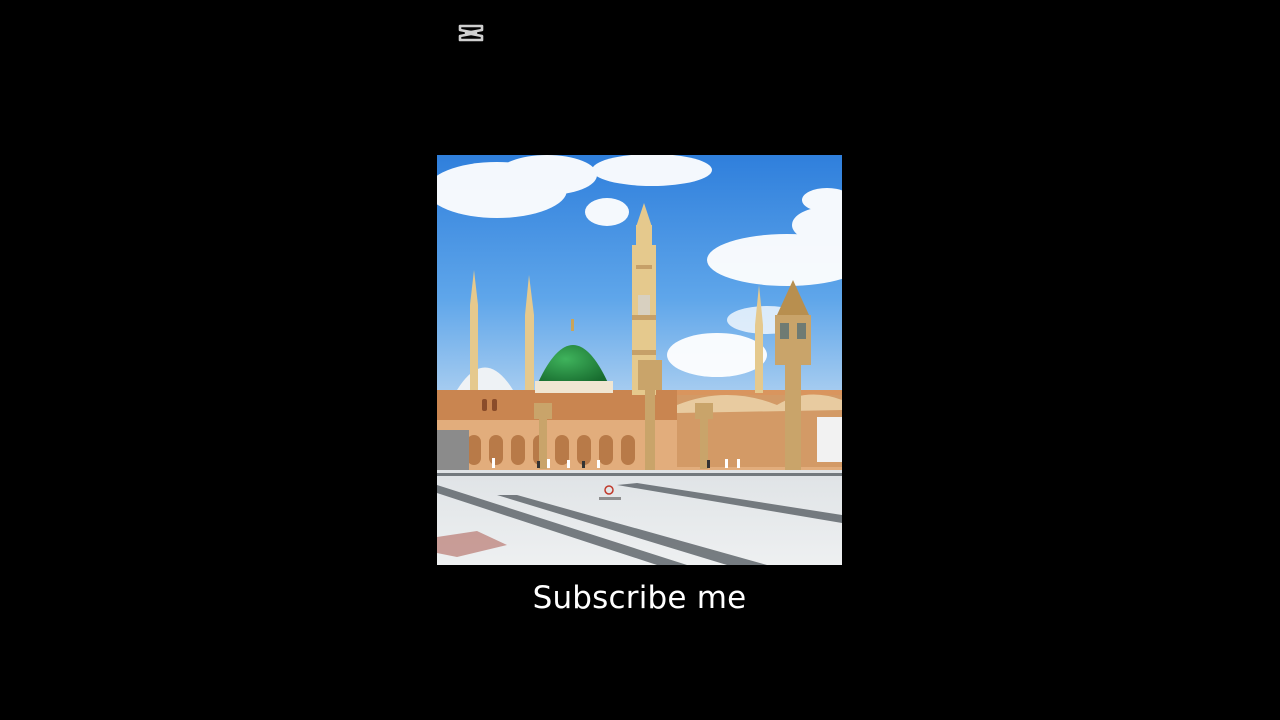  I want to click on caption-text: Subscribe me, so click(639, 598).